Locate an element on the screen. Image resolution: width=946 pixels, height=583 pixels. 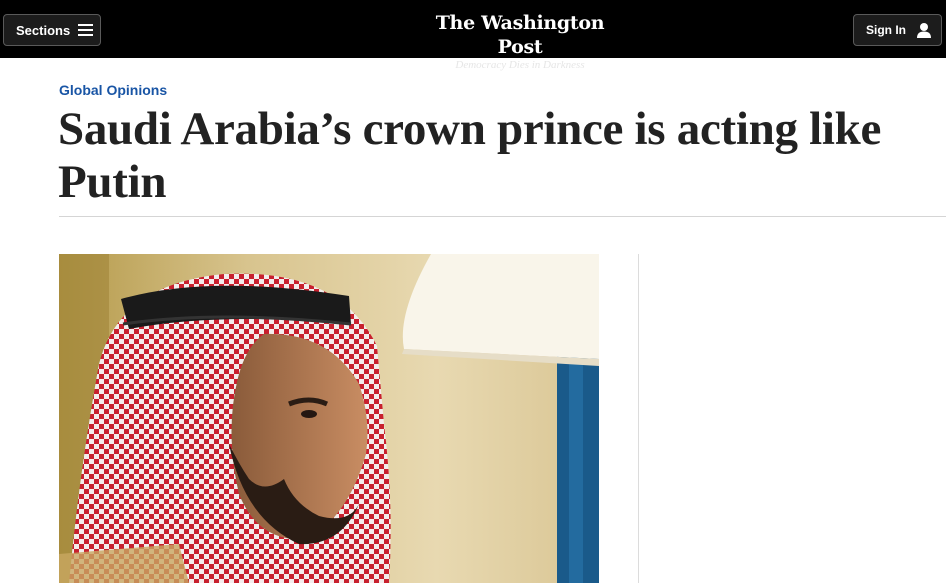
sign-in-label: Sign In is located at coordinates (886, 30).